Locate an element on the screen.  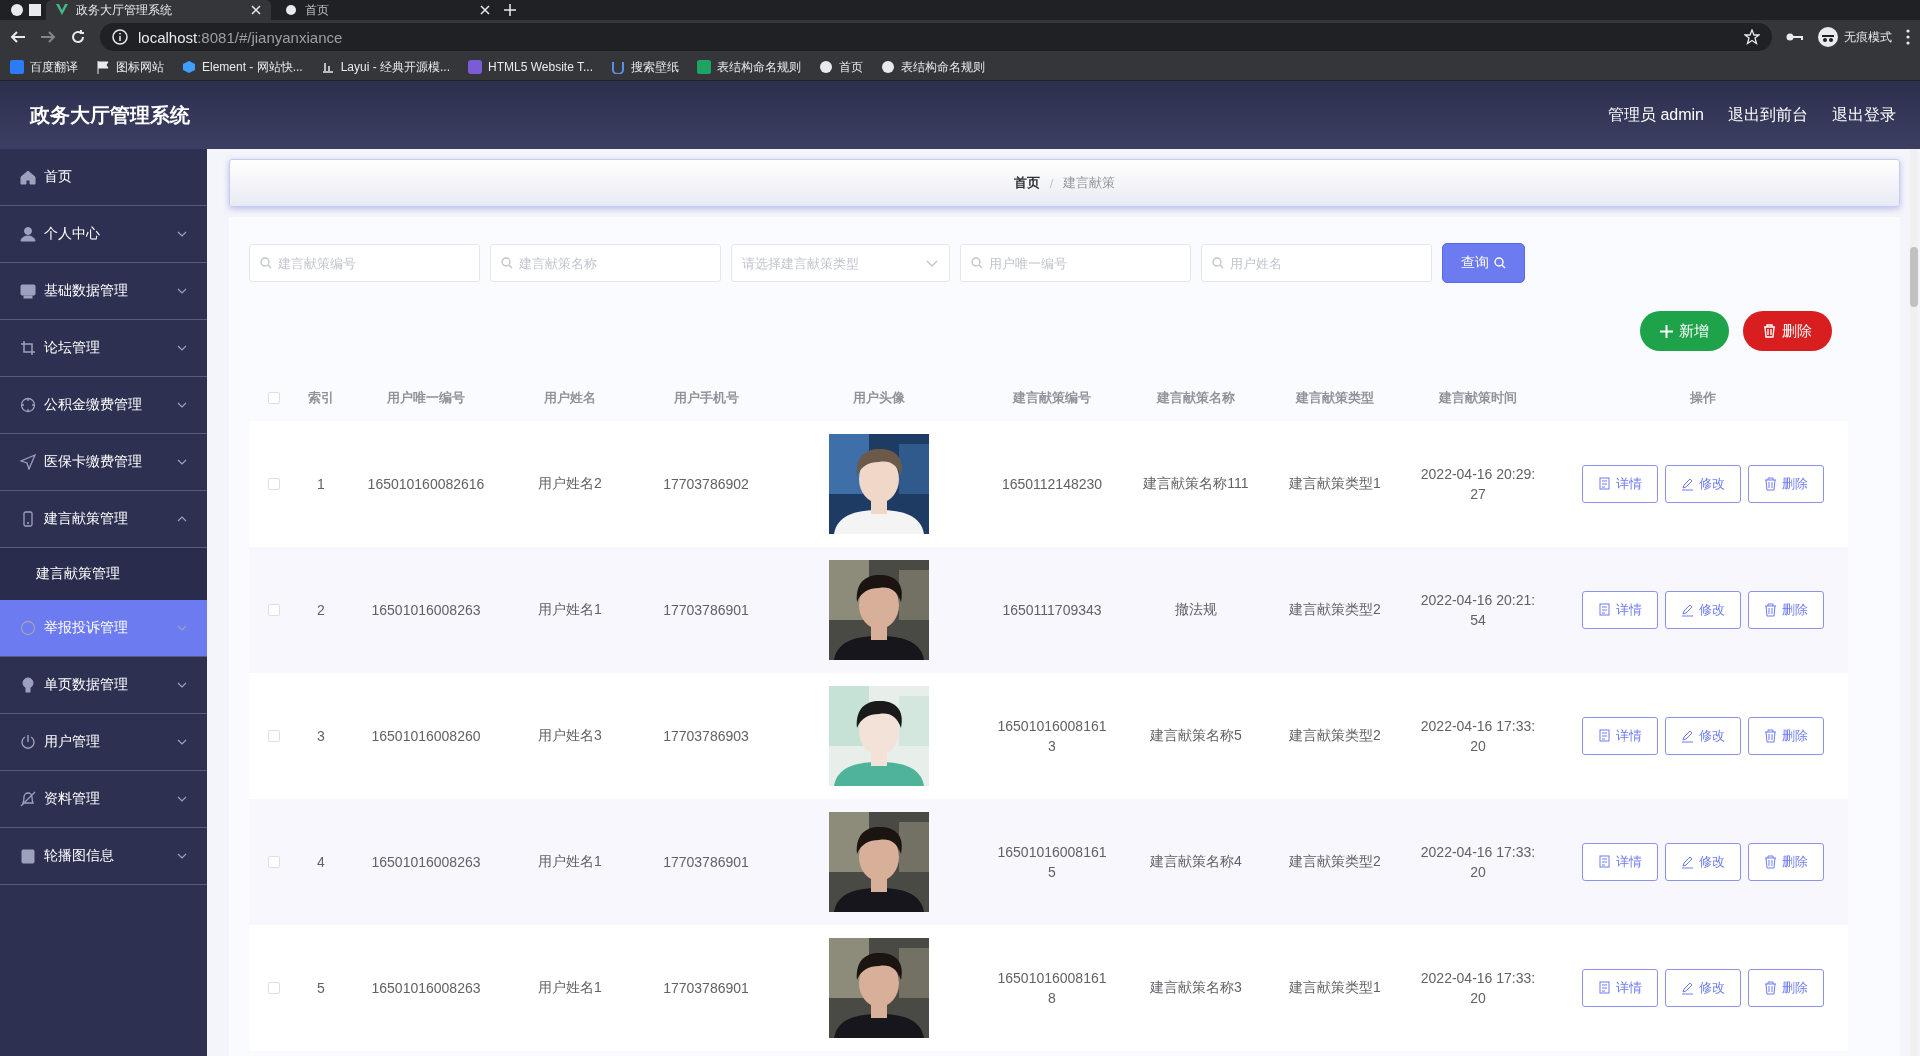
search-field: 建言献策名称 is located at coordinates (605, 263).